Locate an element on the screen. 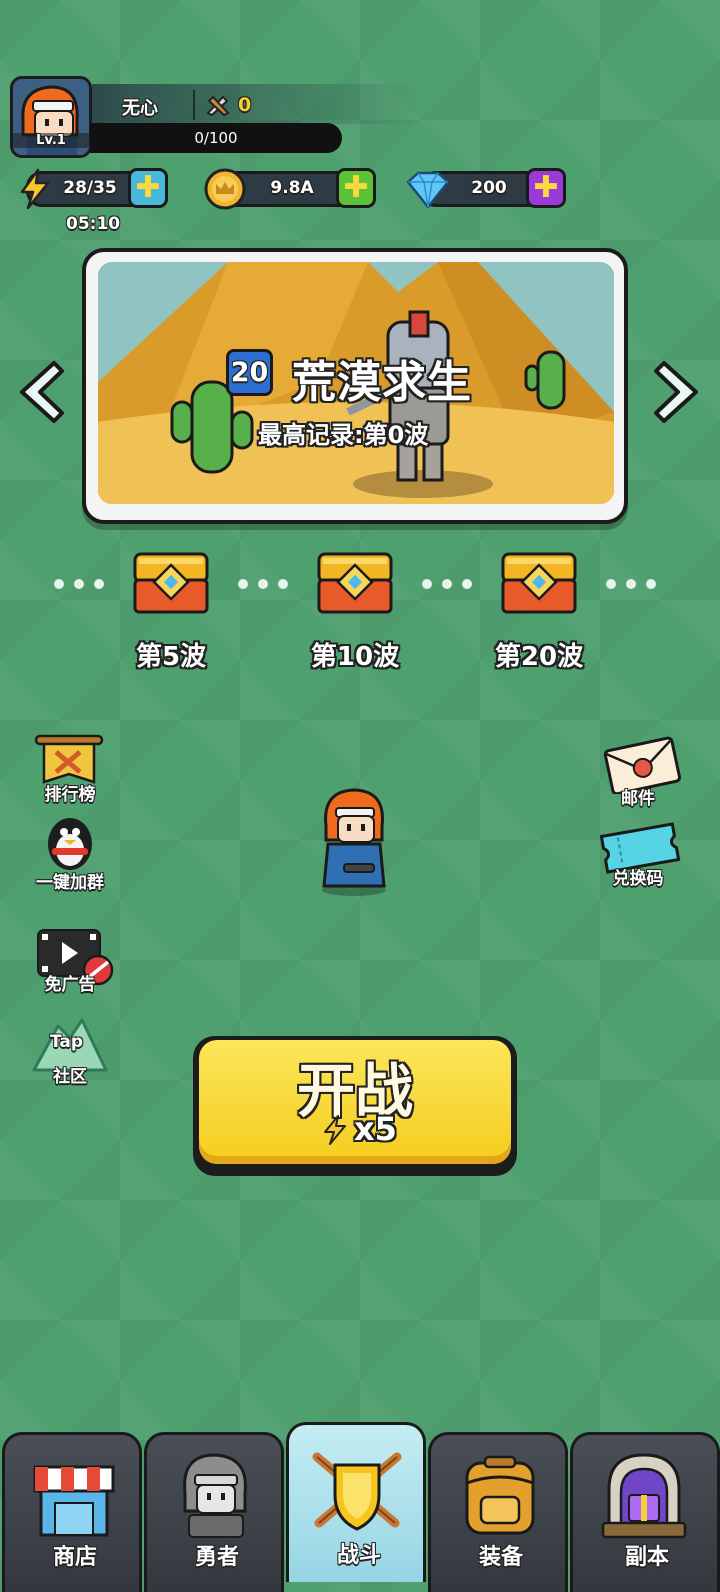 This screenshot has height=1592, width=720. gold-coin-icon is located at coordinates (225, 189).